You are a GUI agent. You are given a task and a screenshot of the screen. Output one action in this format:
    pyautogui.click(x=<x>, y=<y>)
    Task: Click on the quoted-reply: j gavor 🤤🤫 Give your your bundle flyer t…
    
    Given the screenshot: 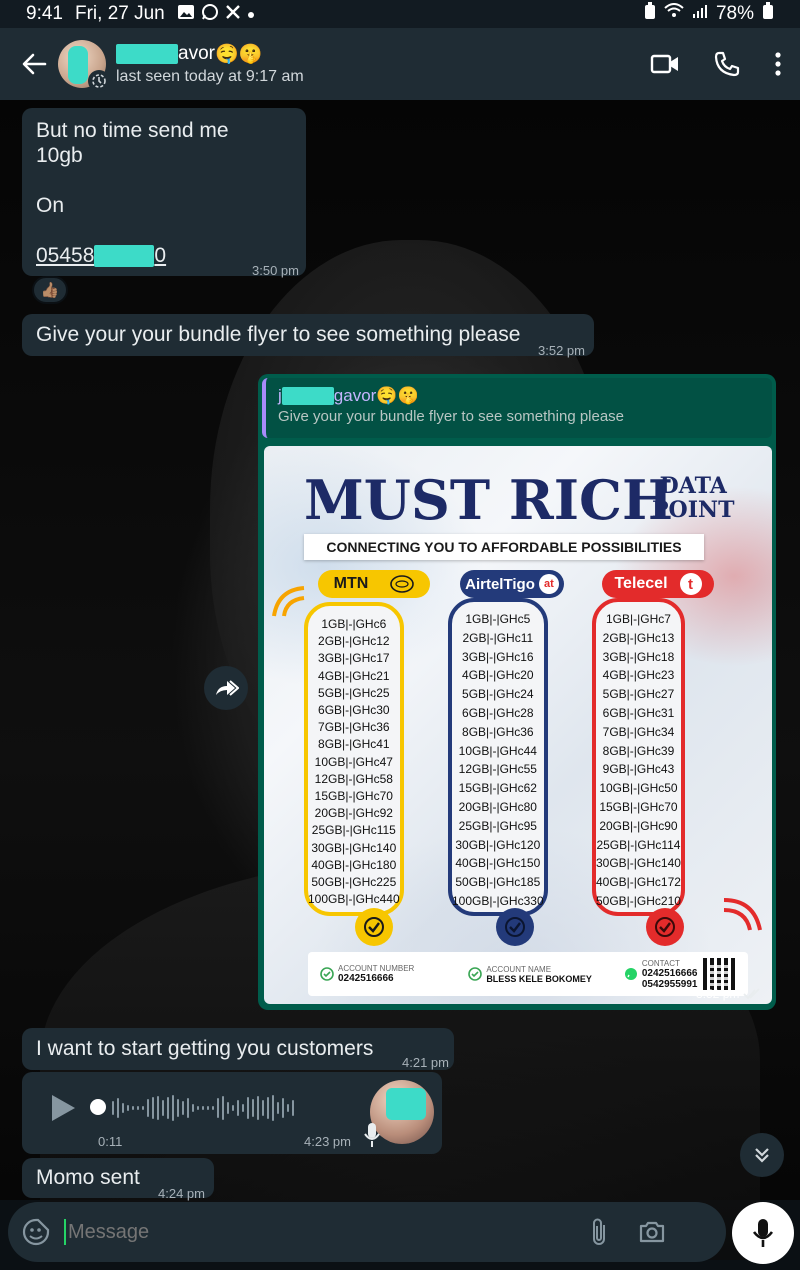 What is the action you would take?
    pyautogui.click(x=517, y=408)
    